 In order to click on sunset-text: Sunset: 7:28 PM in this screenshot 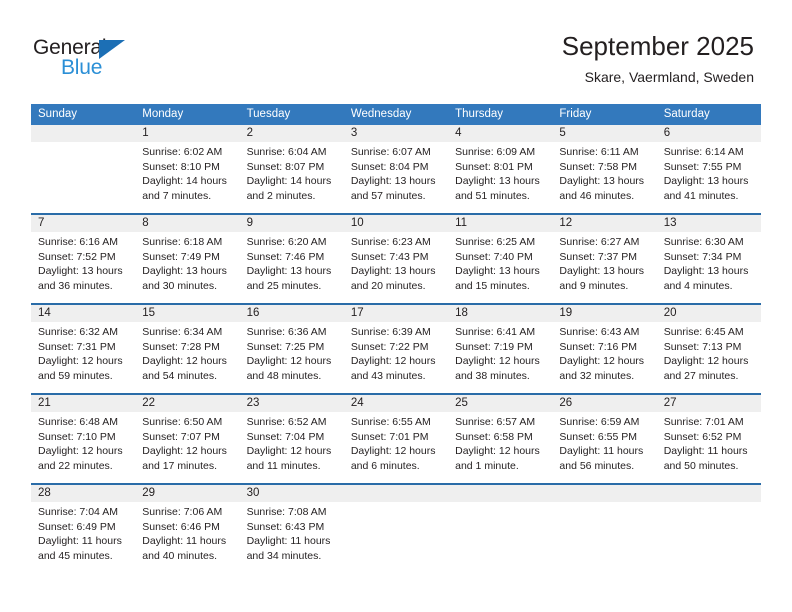, I will do `click(181, 346)`.